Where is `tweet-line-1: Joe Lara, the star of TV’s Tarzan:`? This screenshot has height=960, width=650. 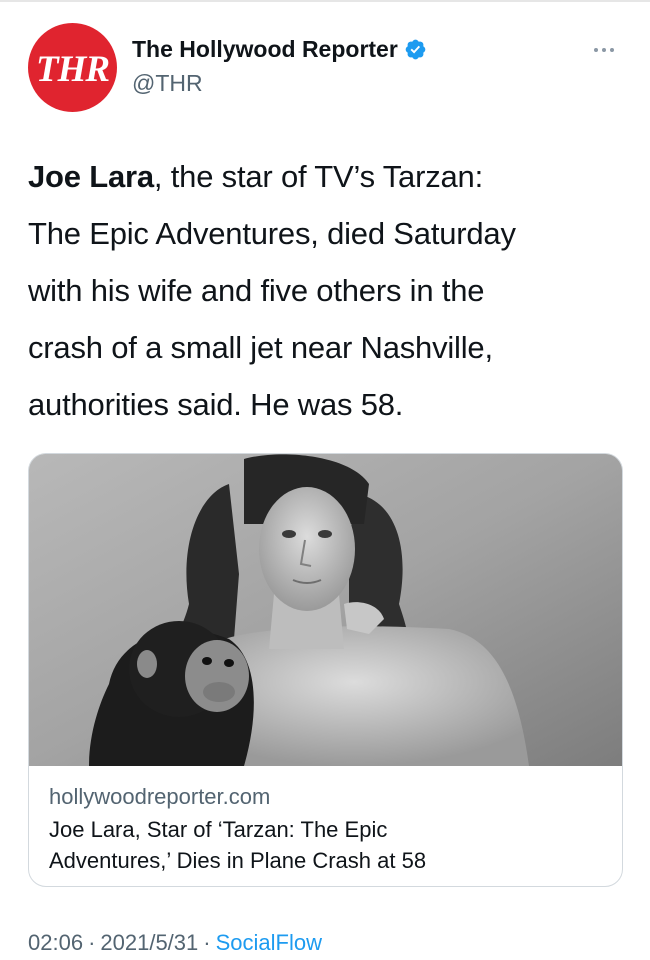
tweet-line-1: Joe Lara, the star of TV’s Tarzan: is located at coordinates (328, 176).